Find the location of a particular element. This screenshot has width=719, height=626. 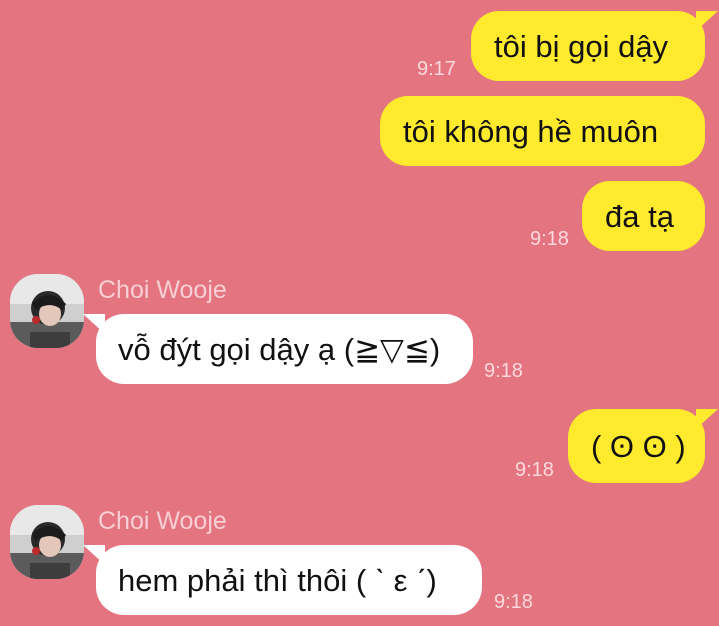

outgoing-message: tôi bị gọi dậy is located at coordinates (594, 46).